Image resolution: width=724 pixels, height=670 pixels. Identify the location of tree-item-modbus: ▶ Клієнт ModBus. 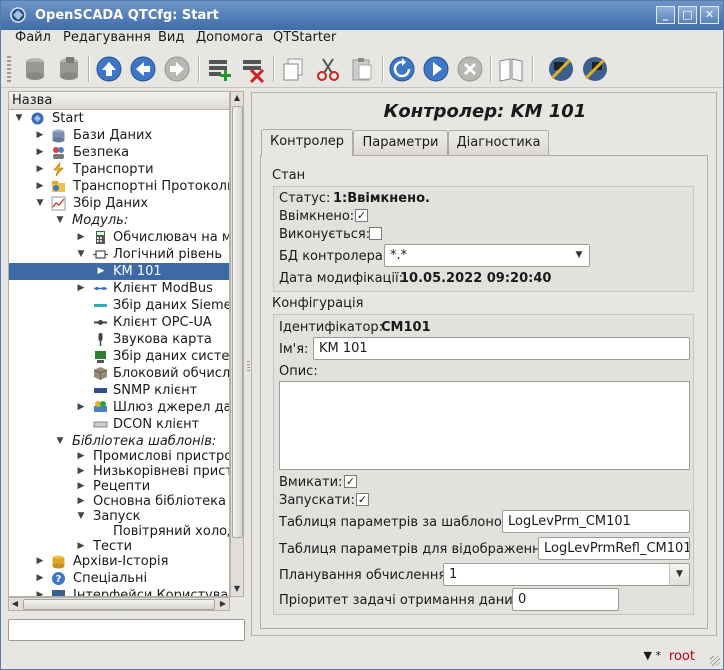
(119, 288).